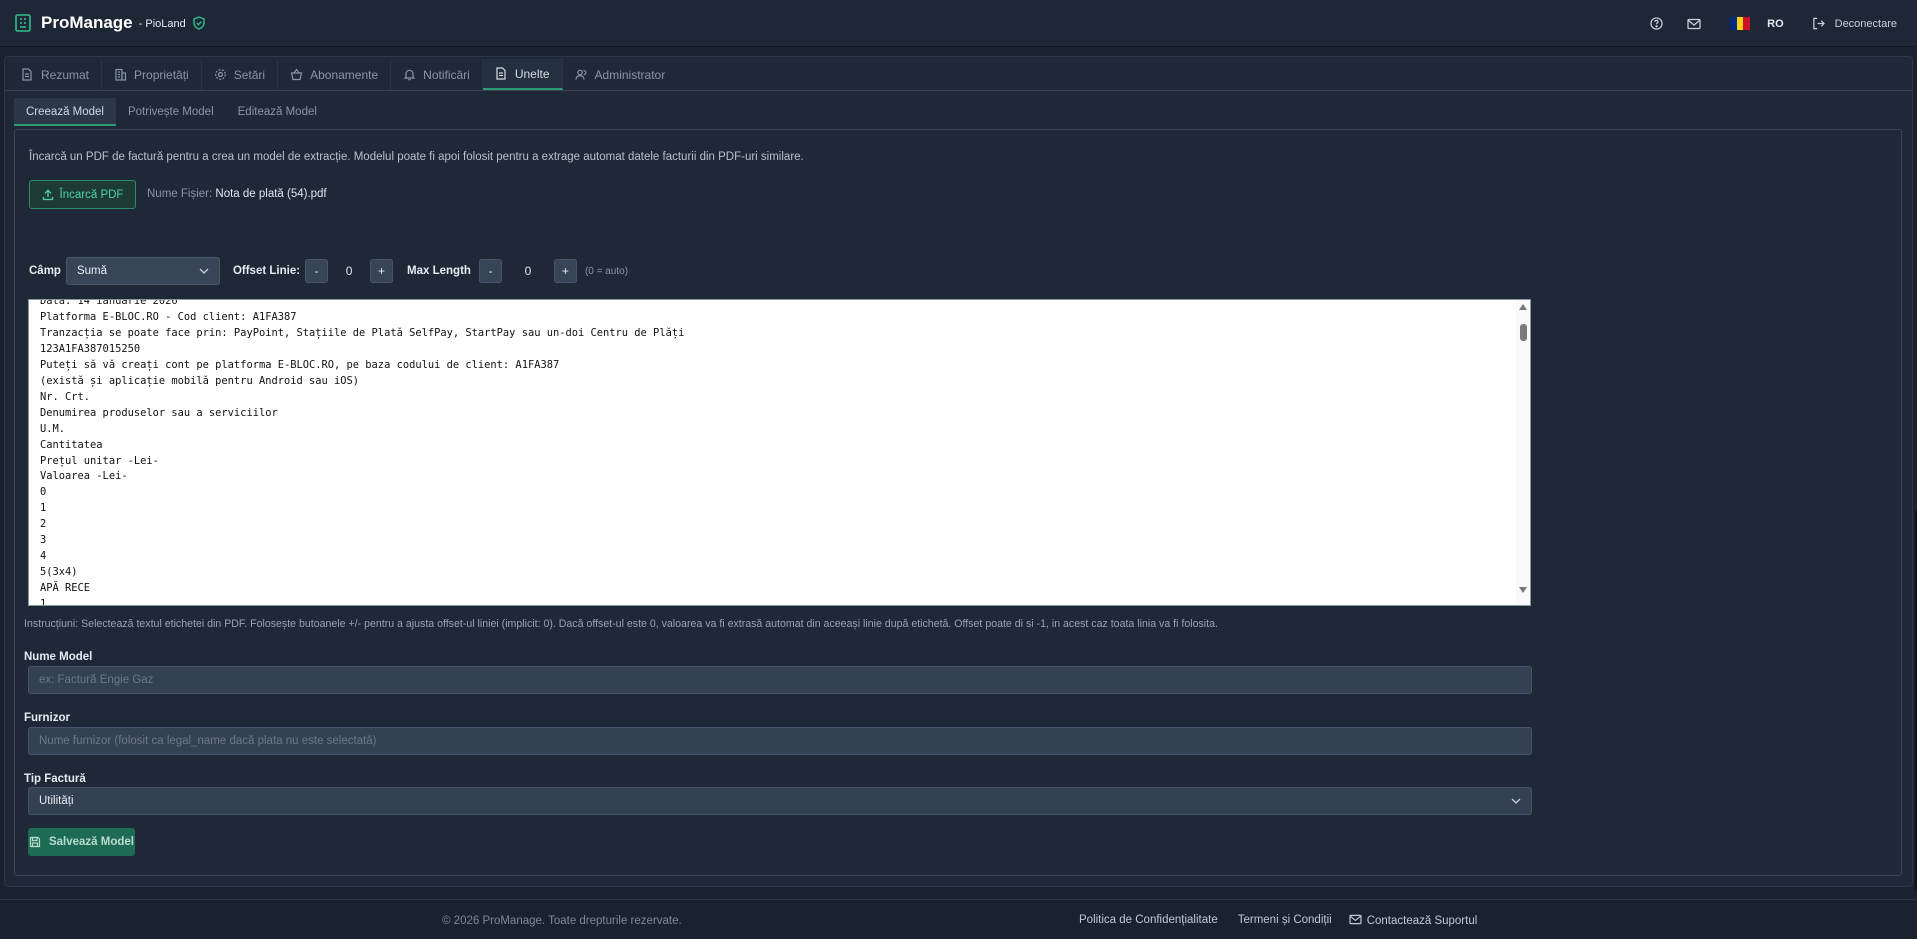 This screenshot has width=1917, height=939. I want to click on max-length-hint: (0 = auto), so click(606, 271).